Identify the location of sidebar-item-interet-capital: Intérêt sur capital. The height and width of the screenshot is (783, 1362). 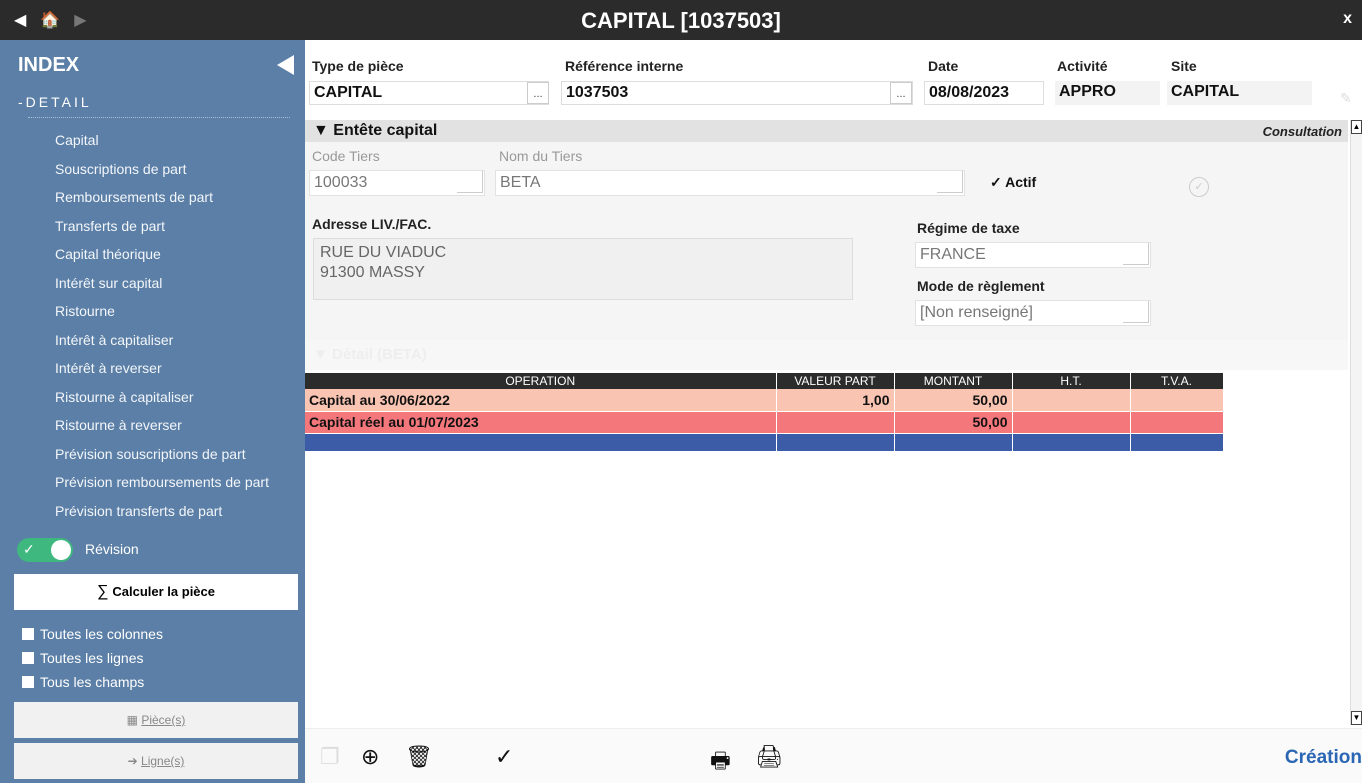
(162, 283).